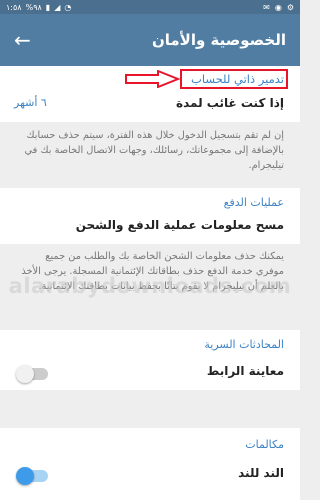 This screenshot has height=500, width=320. I want to click on peer-to-peer-label: الند للند, so click(261, 473).